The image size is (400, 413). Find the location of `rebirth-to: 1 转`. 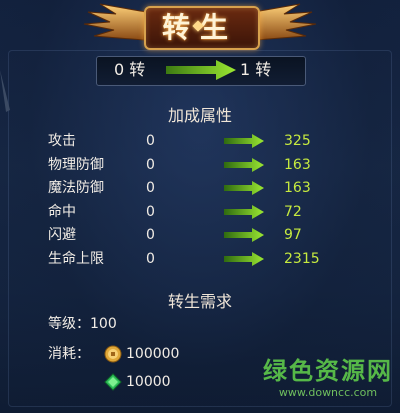

rebirth-to: 1 转 is located at coordinates (256, 69).